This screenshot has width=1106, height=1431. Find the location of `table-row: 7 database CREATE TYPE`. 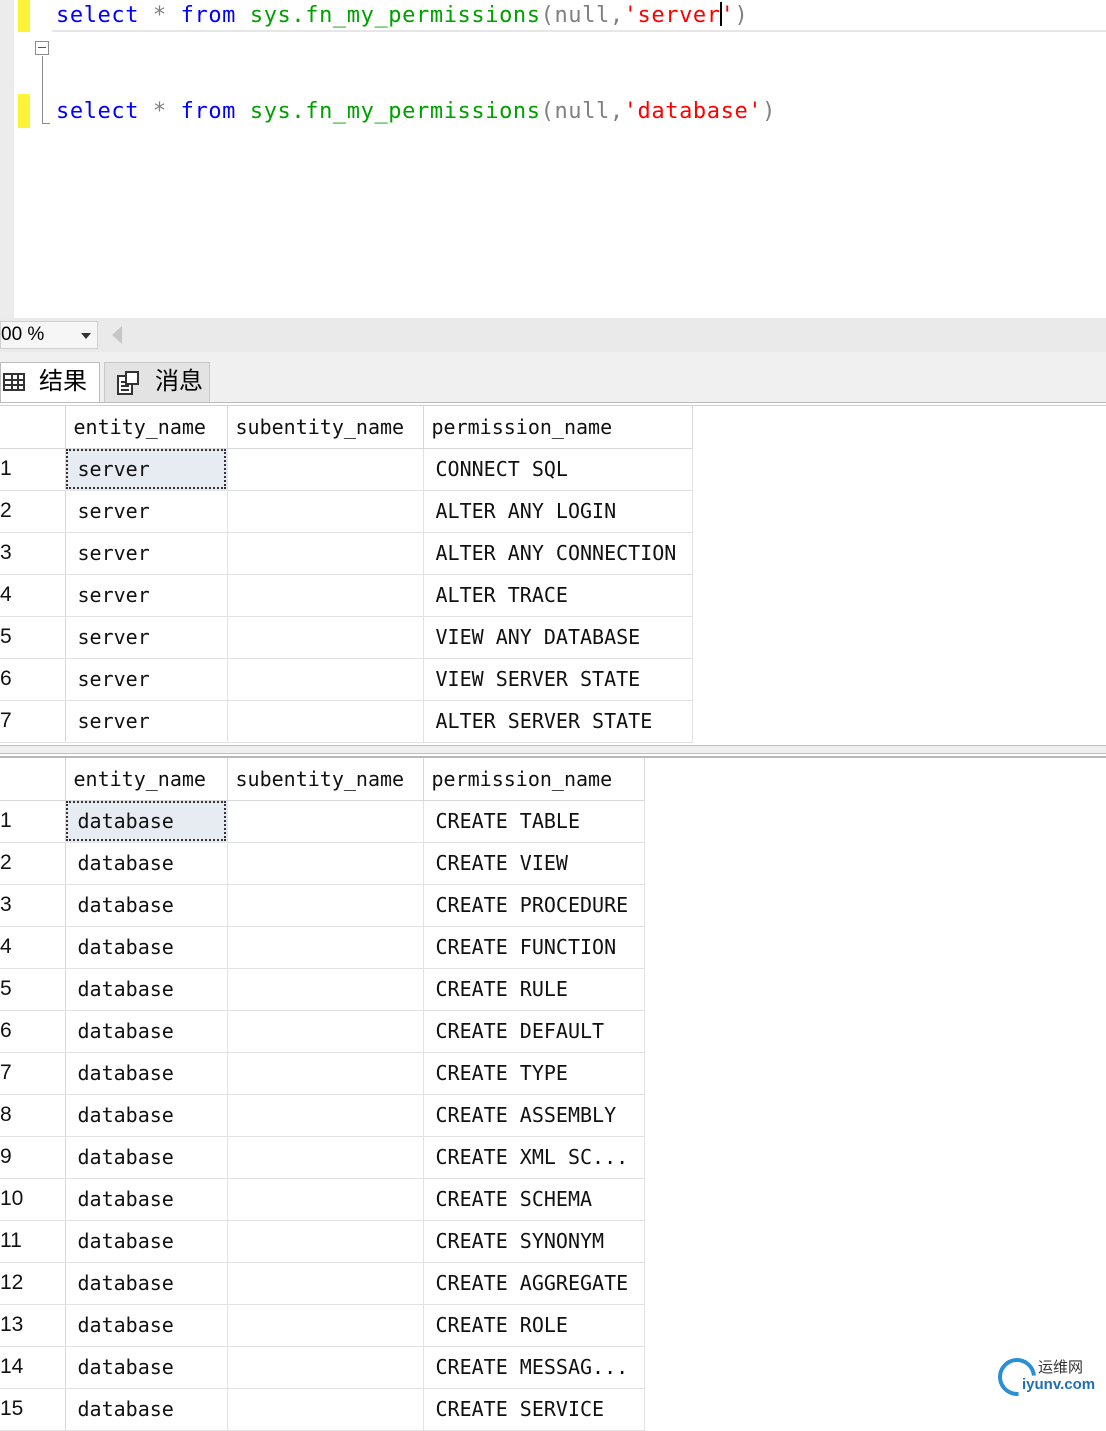

table-row: 7 database CREATE TYPE is located at coordinates (322, 1073).